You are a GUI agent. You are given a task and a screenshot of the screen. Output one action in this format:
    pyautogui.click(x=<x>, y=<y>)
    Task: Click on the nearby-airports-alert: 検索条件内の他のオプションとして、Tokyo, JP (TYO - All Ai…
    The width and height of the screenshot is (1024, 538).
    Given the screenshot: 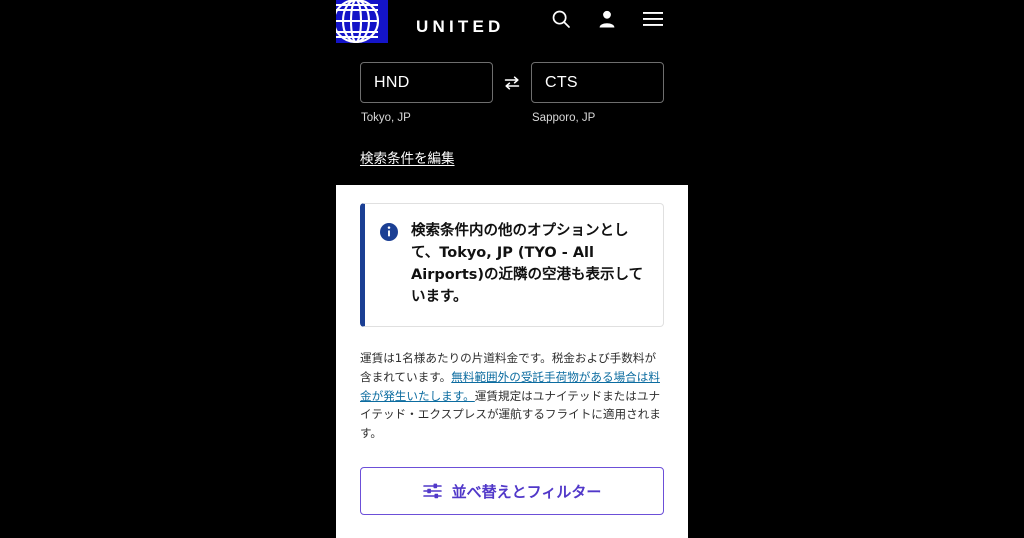 What is the action you would take?
    pyautogui.click(x=512, y=265)
    